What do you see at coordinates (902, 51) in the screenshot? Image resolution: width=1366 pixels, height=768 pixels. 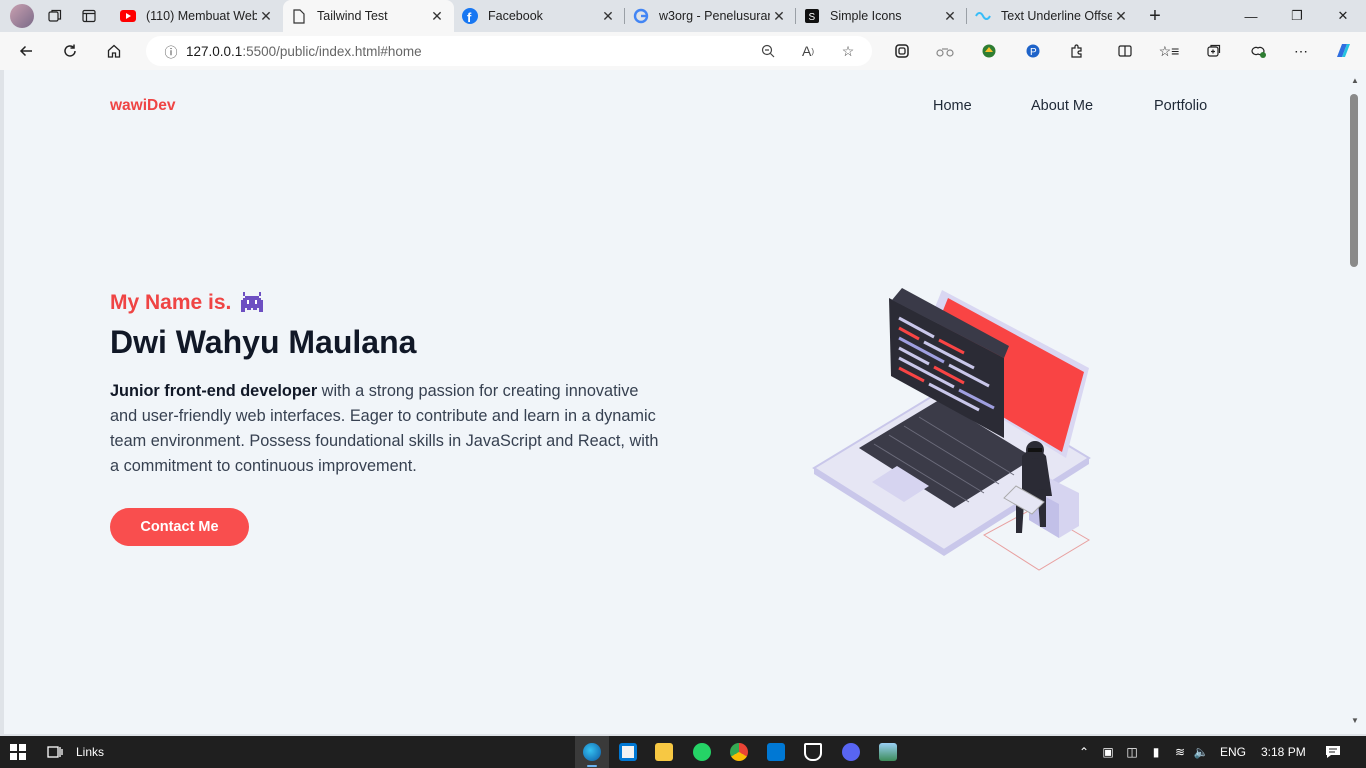 I see `extension-1-icon` at bounding box center [902, 51].